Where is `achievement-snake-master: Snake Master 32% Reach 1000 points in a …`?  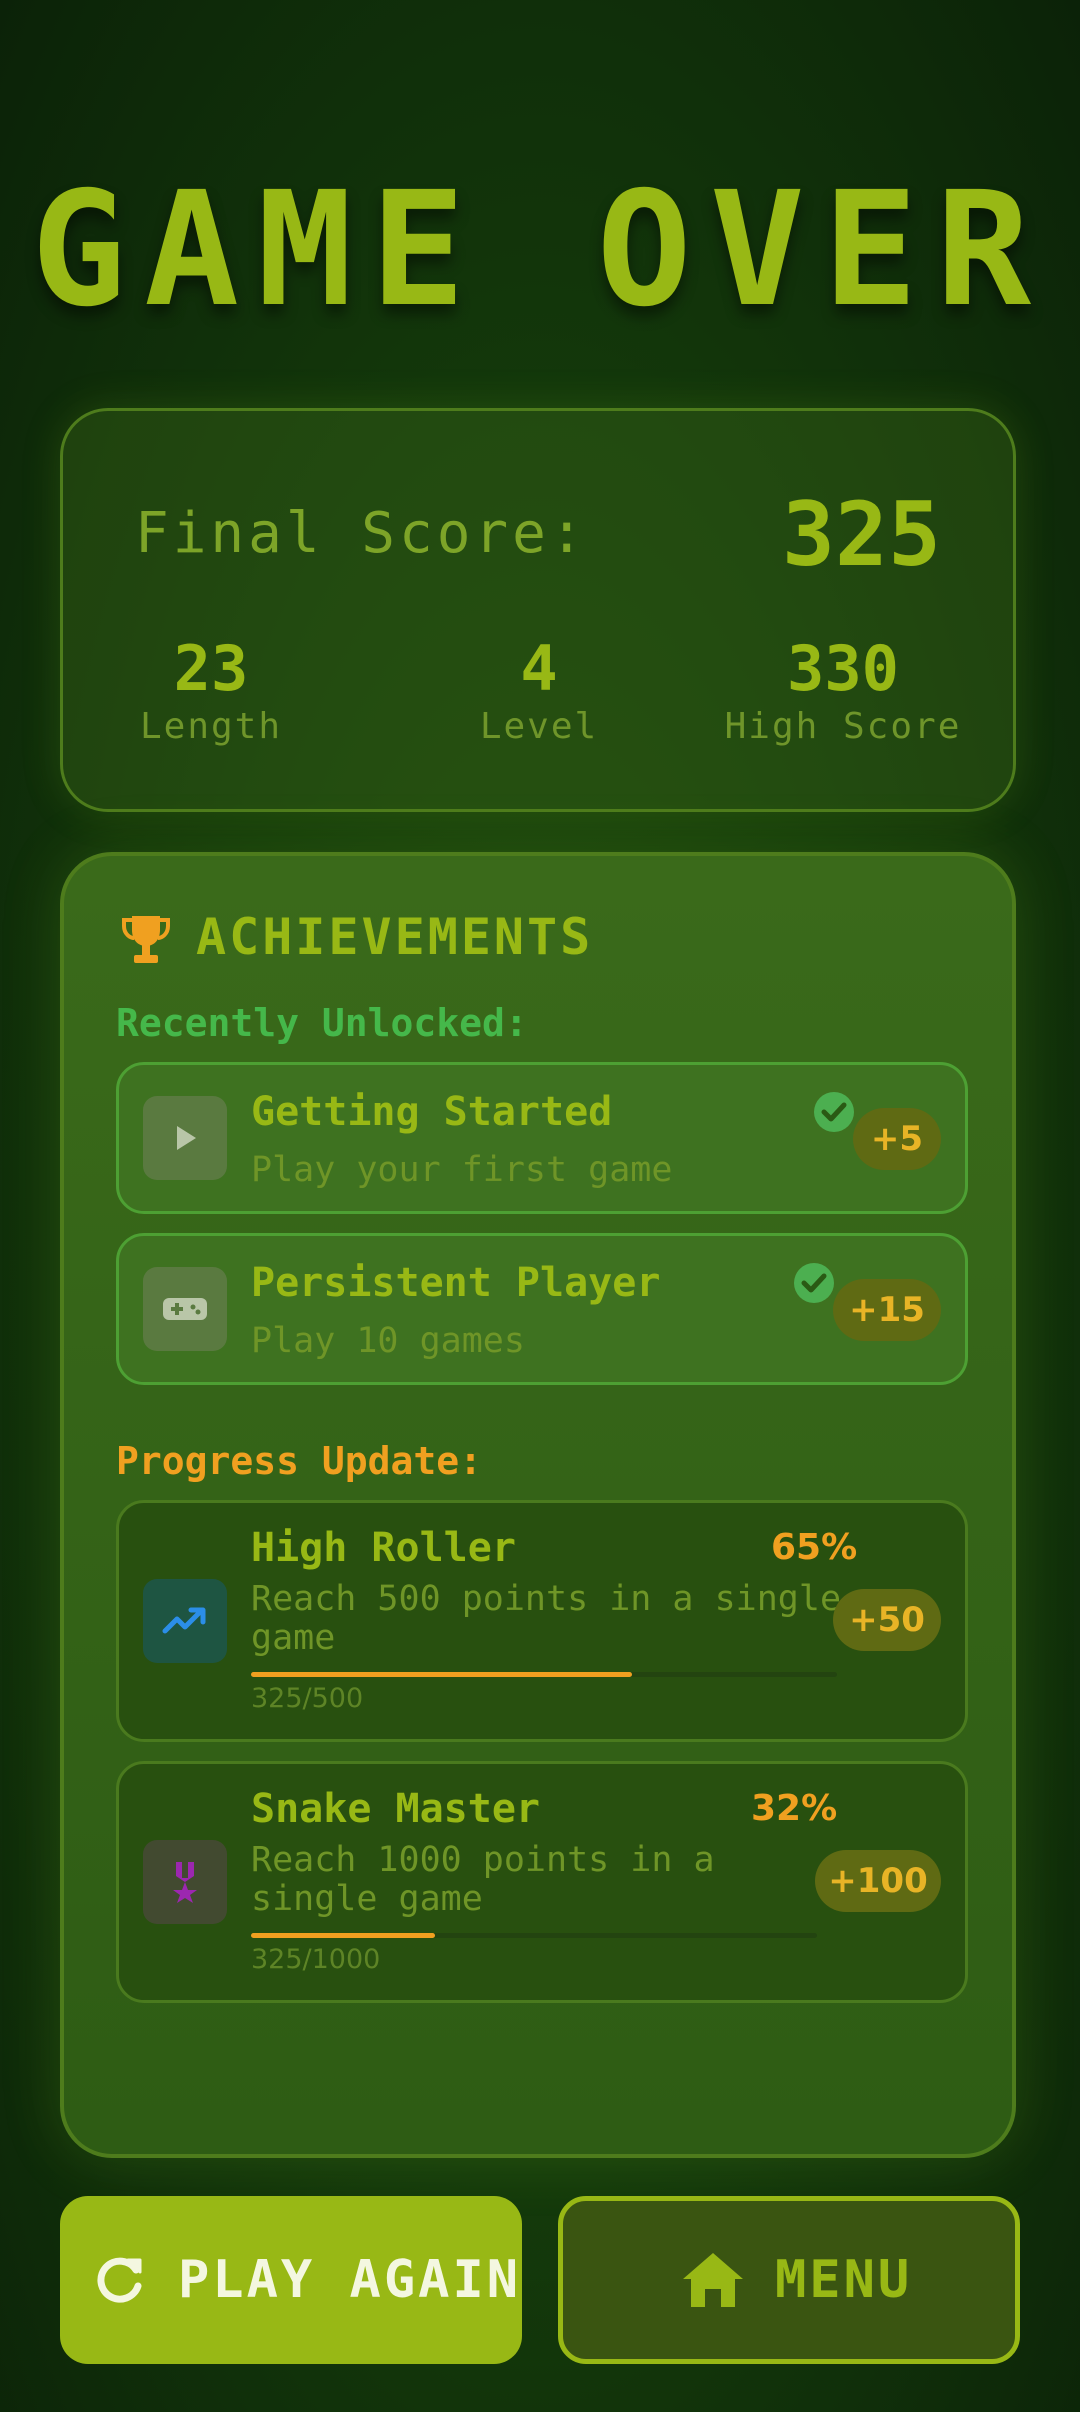 achievement-snake-master: Snake Master 32% Reach 1000 points in a … is located at coordinates (542, 1882).